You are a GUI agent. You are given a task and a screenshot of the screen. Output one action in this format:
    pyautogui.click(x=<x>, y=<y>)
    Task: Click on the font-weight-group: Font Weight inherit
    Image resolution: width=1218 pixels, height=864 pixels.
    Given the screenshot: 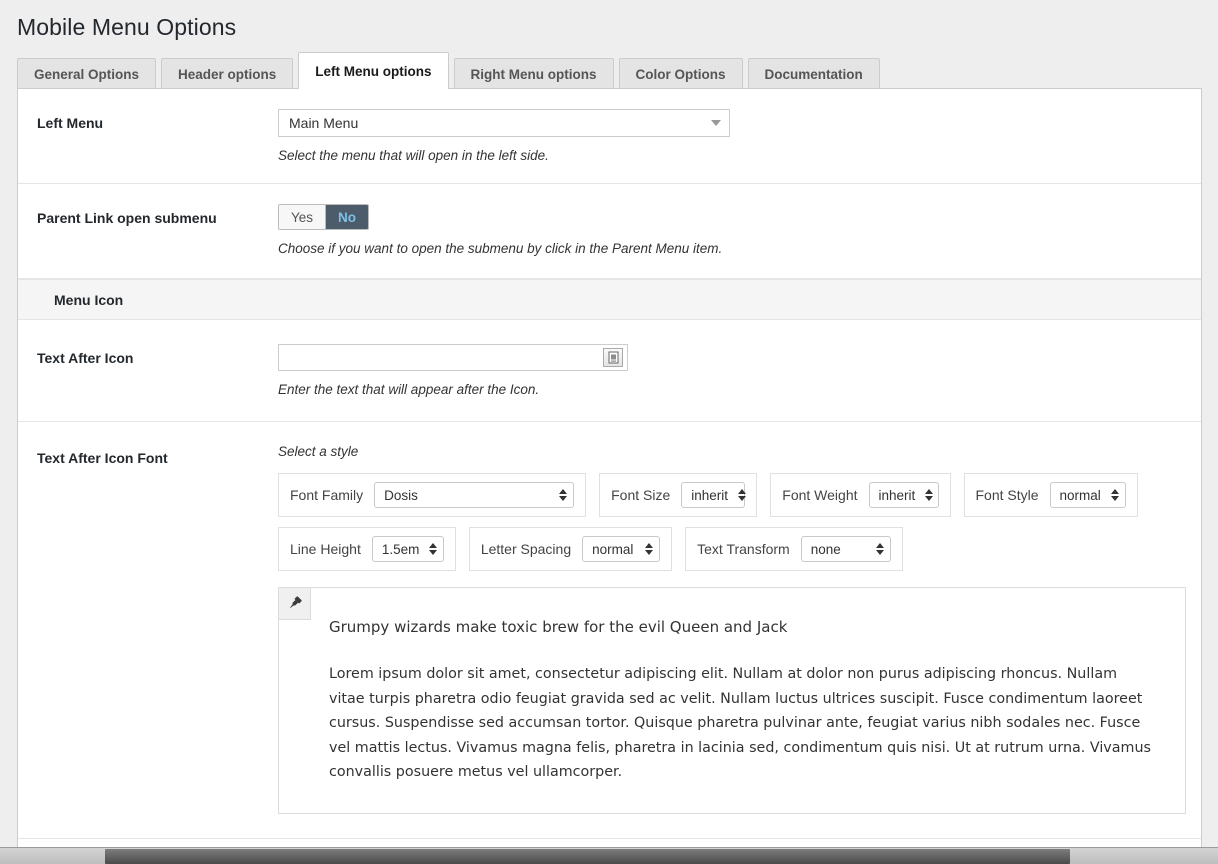 What is the action you would take?
    pyautogui.click(x=860, y=495)
    